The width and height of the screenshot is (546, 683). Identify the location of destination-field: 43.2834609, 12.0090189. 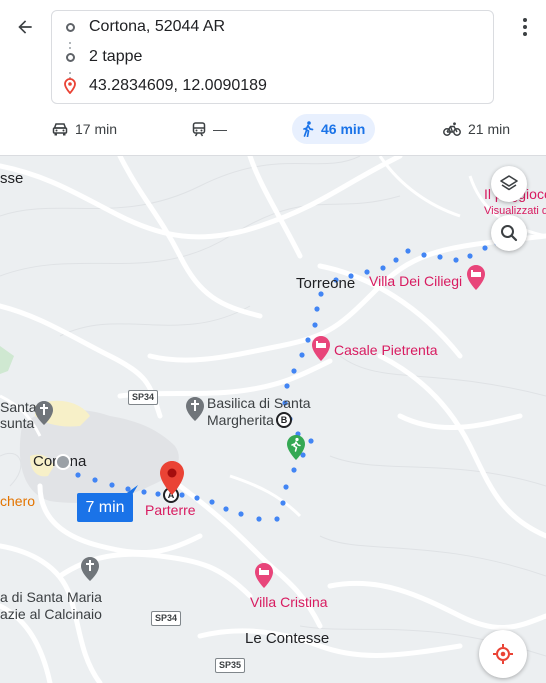
(272, 86).